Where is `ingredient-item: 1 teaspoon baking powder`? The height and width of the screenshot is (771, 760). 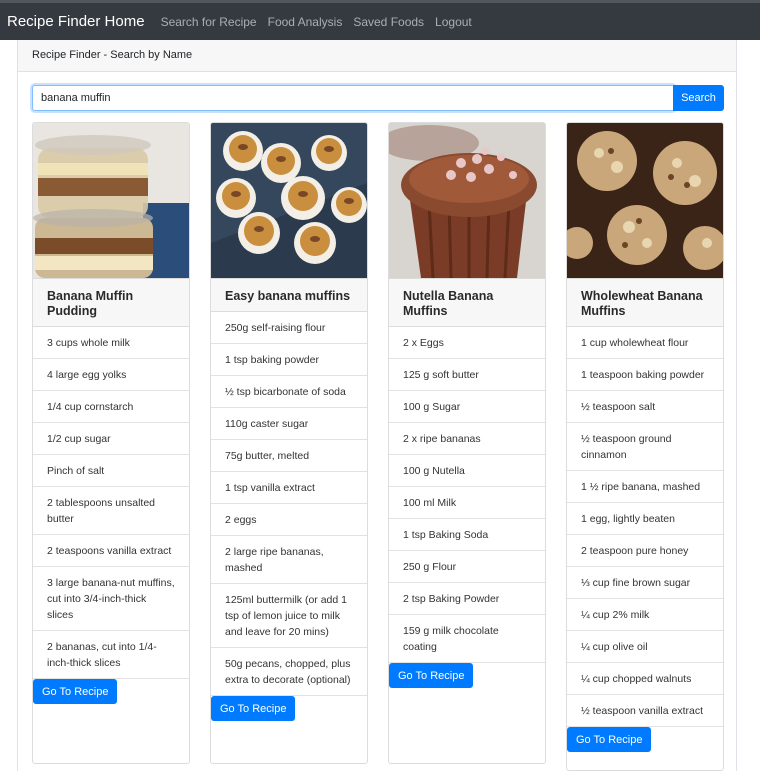 ingredient-item: 1 teaspoon baking powder is located at coordinates (645, 375).